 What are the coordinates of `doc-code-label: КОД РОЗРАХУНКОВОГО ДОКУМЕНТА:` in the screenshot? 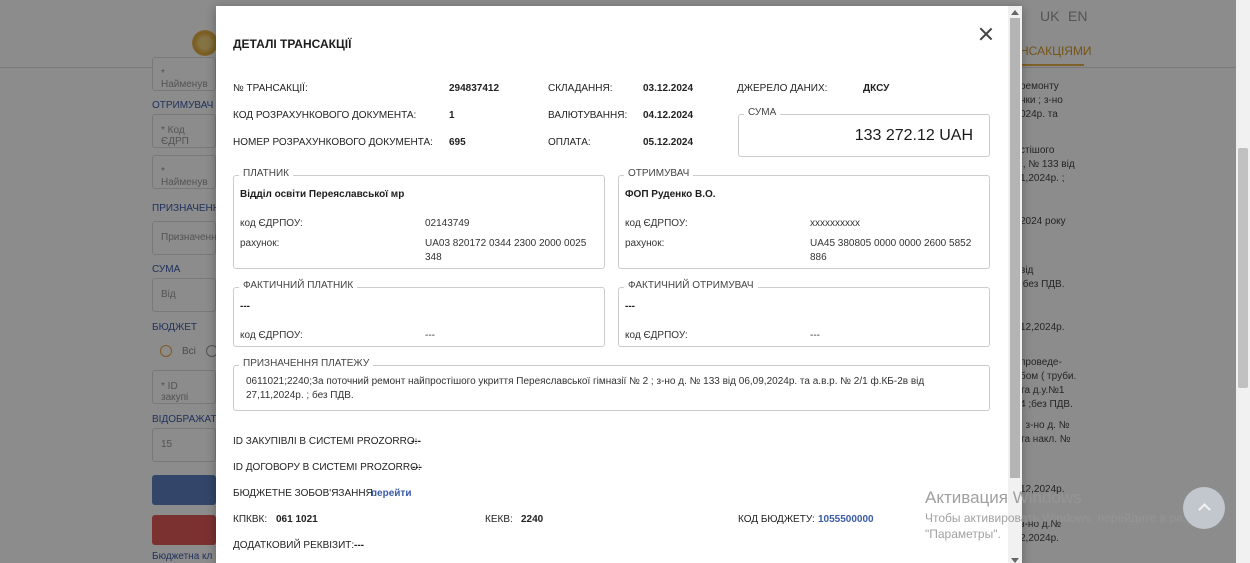 It's located at (325, 115).